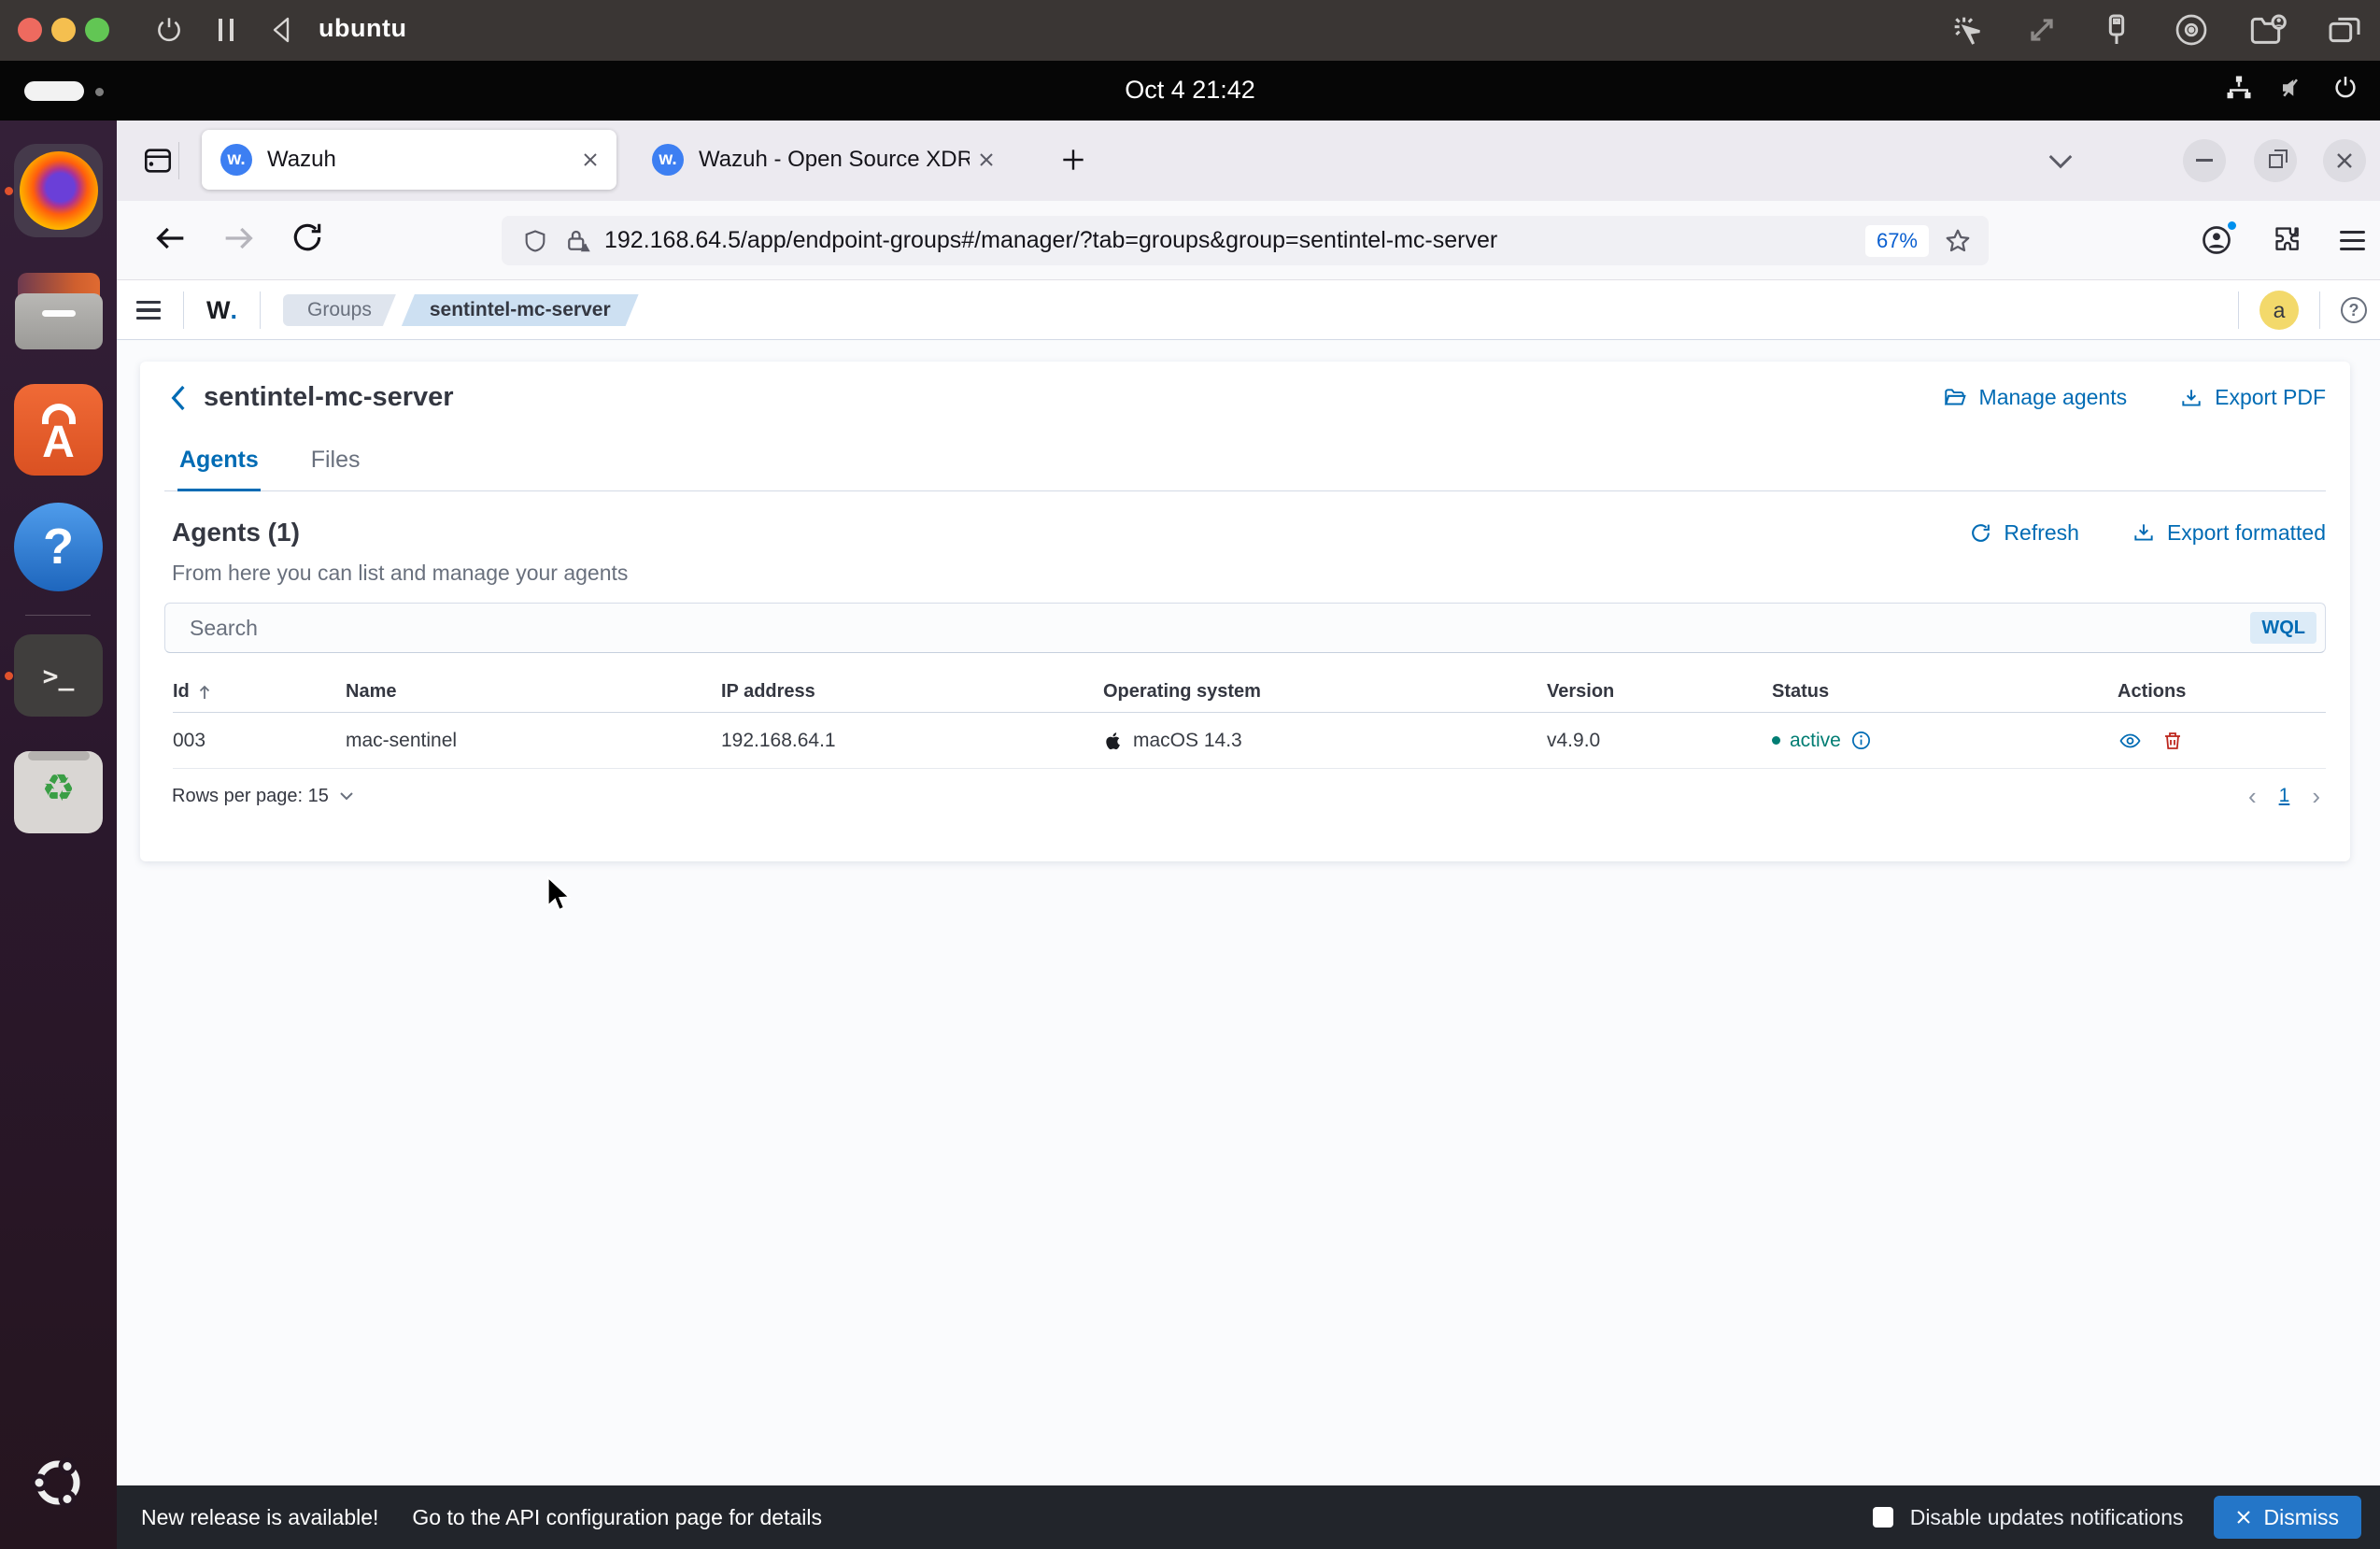  I want to click on maximize-button, so click(2275, 160).